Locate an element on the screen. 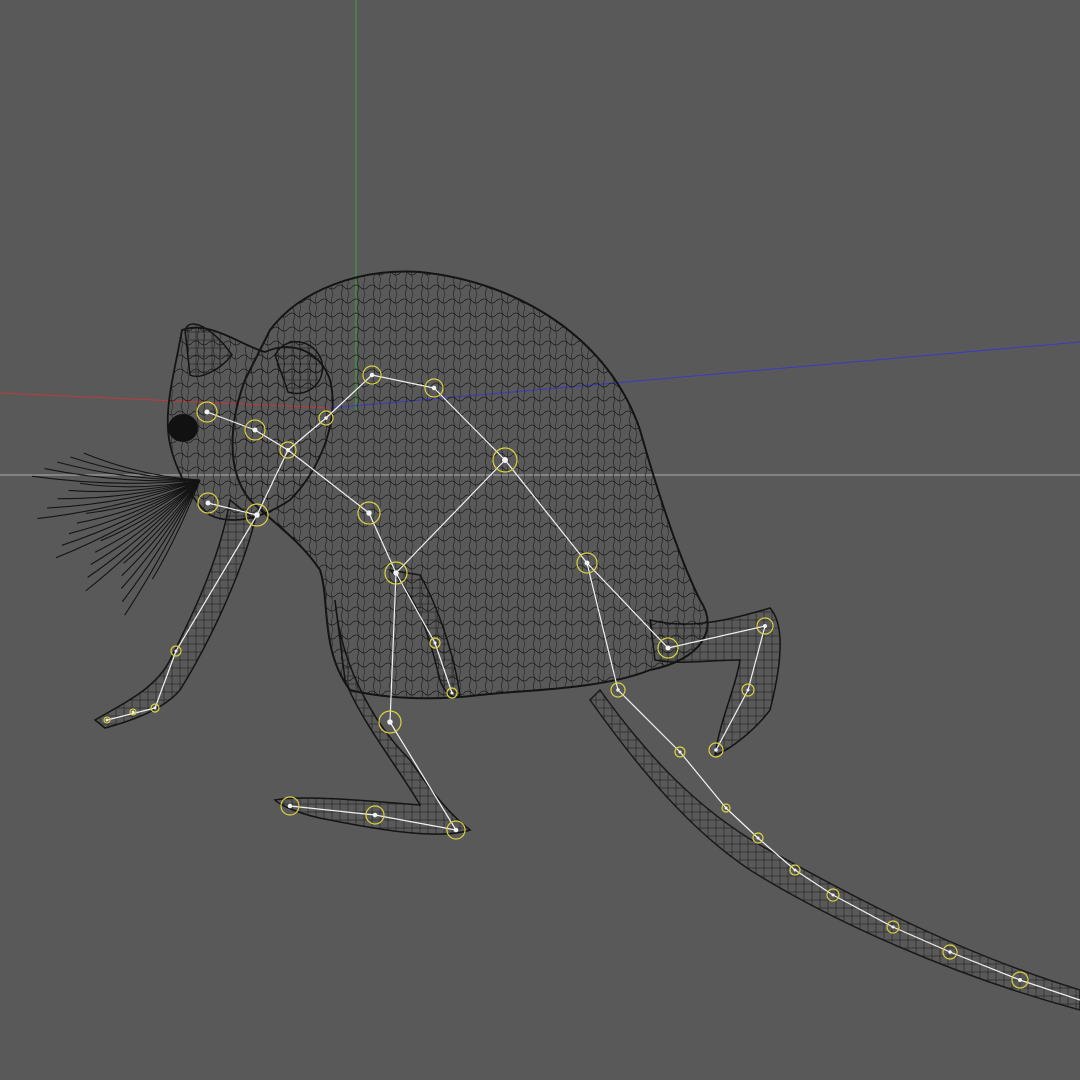  bone-segment is located at coordinates (216, 583).